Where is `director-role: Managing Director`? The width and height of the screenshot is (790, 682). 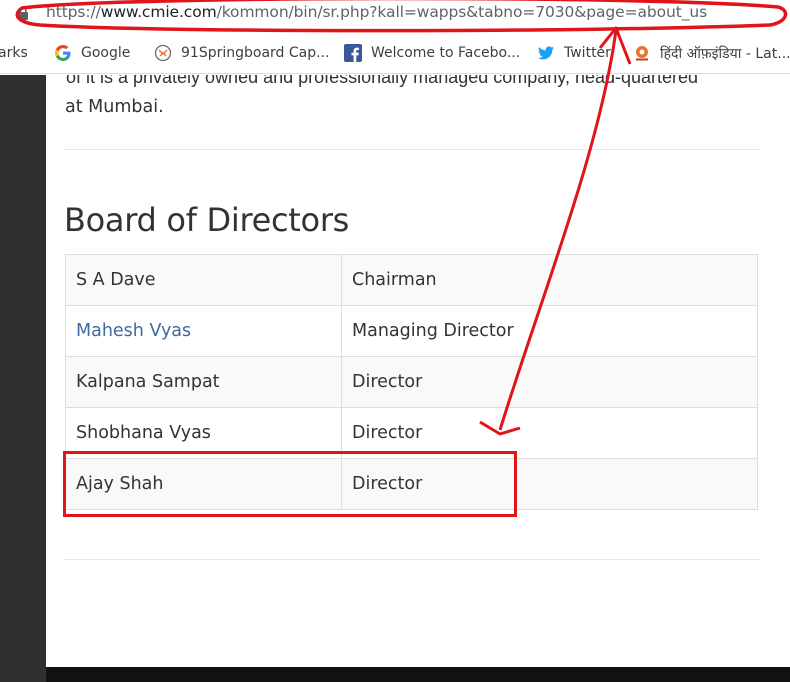 director-role: Managing Director is located at coordinates (549, 331).